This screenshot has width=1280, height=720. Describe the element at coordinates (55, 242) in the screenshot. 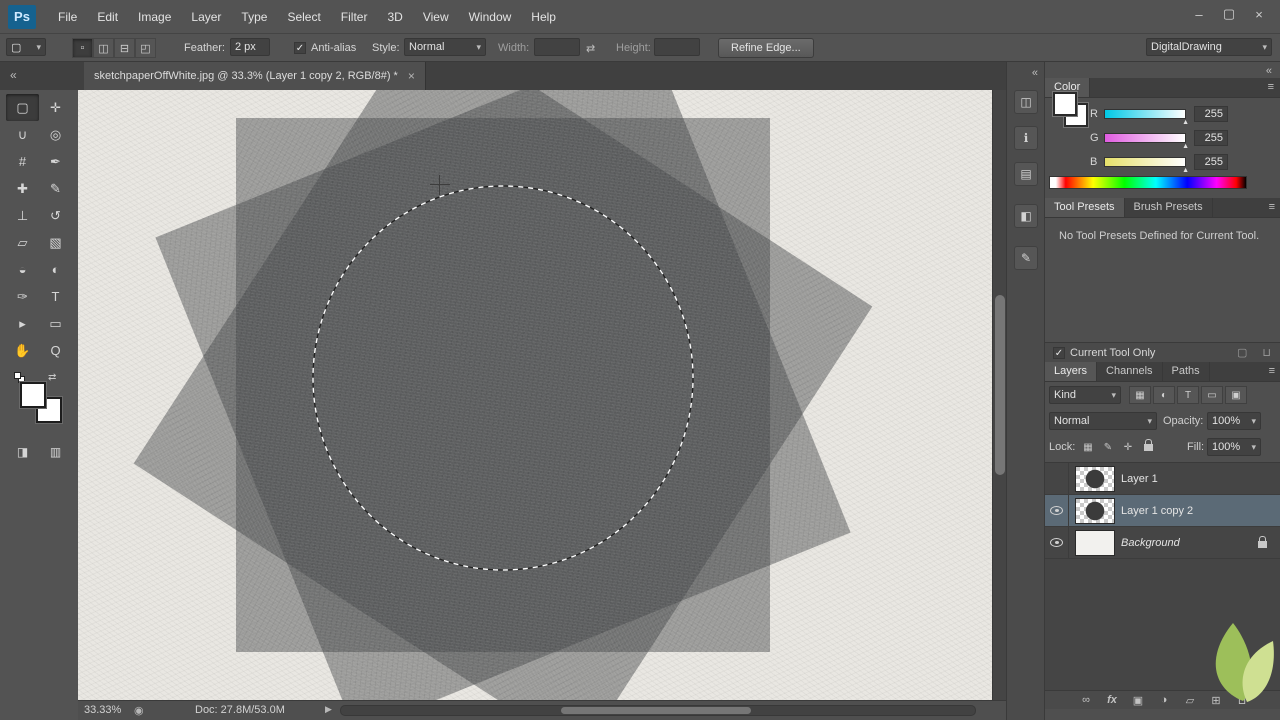

I see `gradient-tool: ▧` at that location.